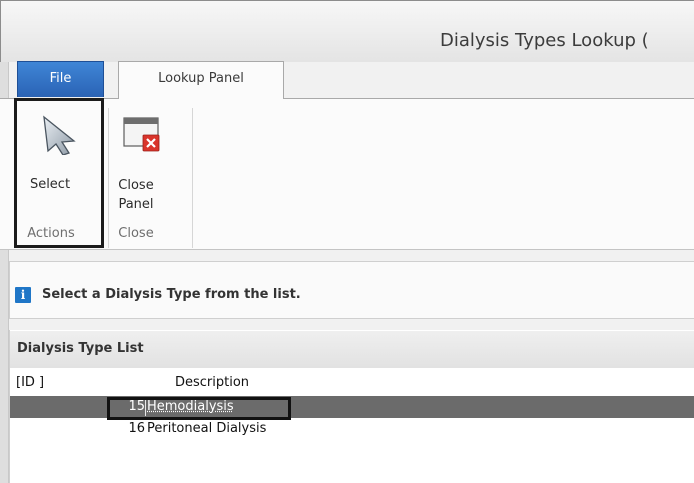 The height and width of the screenshot is (483, 694). Describe the element at coordinates (80, 348) in the screenshot. I see `list-title: Dialysis Type List` at that location.